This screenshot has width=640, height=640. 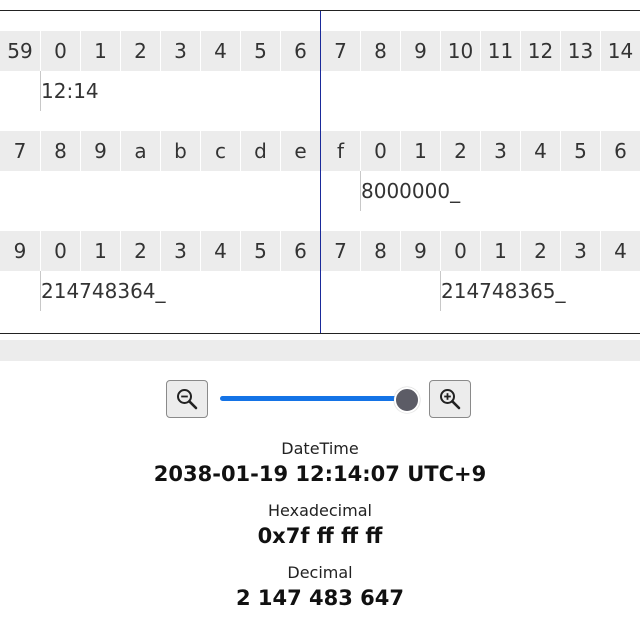 What do you see at coordinates (503, 291) in the screenshot?
I see `timeline-mark-label: 214748365_` at bounding box center [503, 291].